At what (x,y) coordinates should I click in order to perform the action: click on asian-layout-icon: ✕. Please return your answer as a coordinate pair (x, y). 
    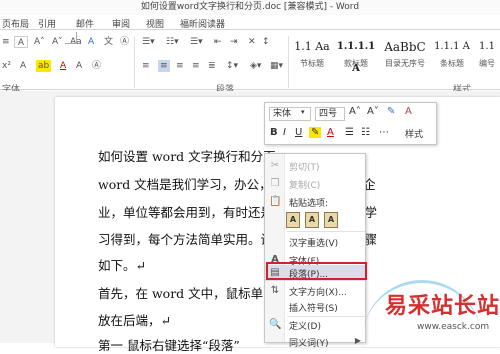
    Looking at the image, I should click on (252, 42).